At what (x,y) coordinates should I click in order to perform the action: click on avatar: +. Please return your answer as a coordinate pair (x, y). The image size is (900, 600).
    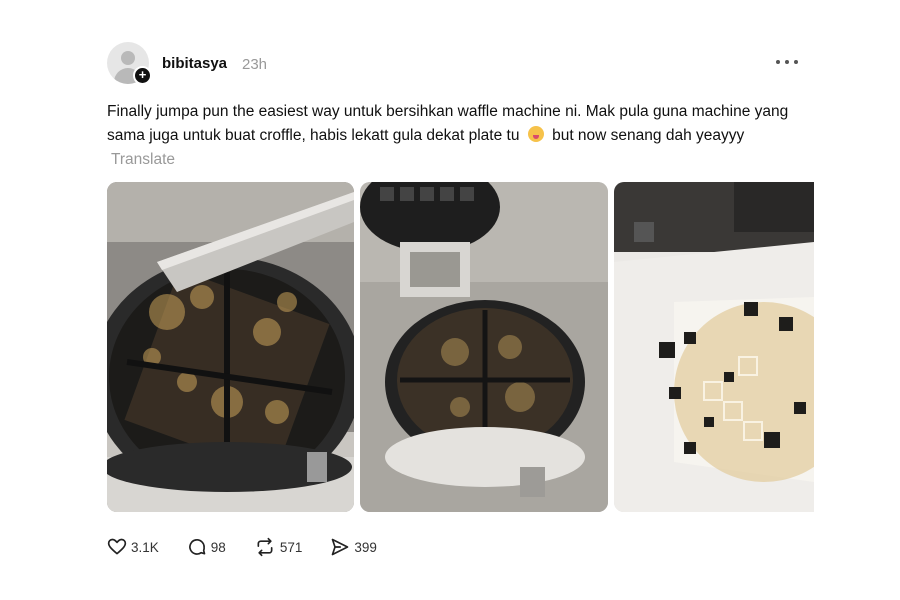
    Looking at the image, I should click on (129, 63).